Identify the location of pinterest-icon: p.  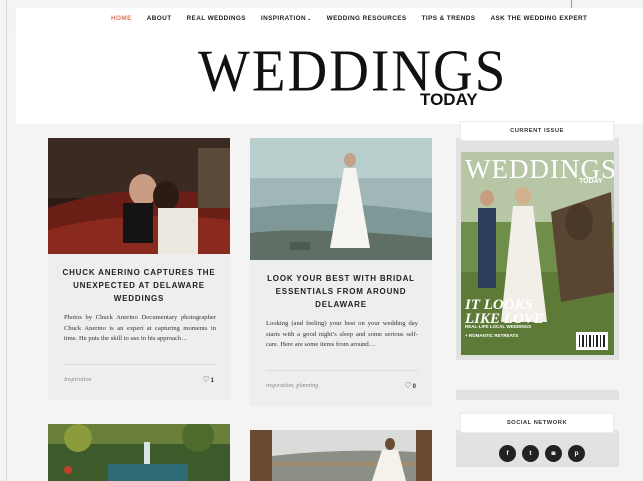
(576, 453).